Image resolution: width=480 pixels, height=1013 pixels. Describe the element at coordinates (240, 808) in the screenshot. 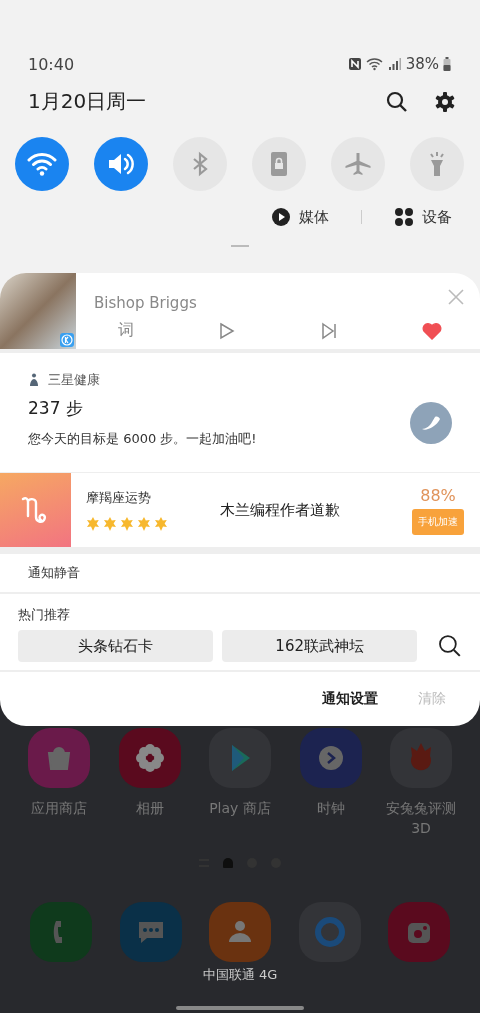

I see `app-label: Play 商店` at that location.